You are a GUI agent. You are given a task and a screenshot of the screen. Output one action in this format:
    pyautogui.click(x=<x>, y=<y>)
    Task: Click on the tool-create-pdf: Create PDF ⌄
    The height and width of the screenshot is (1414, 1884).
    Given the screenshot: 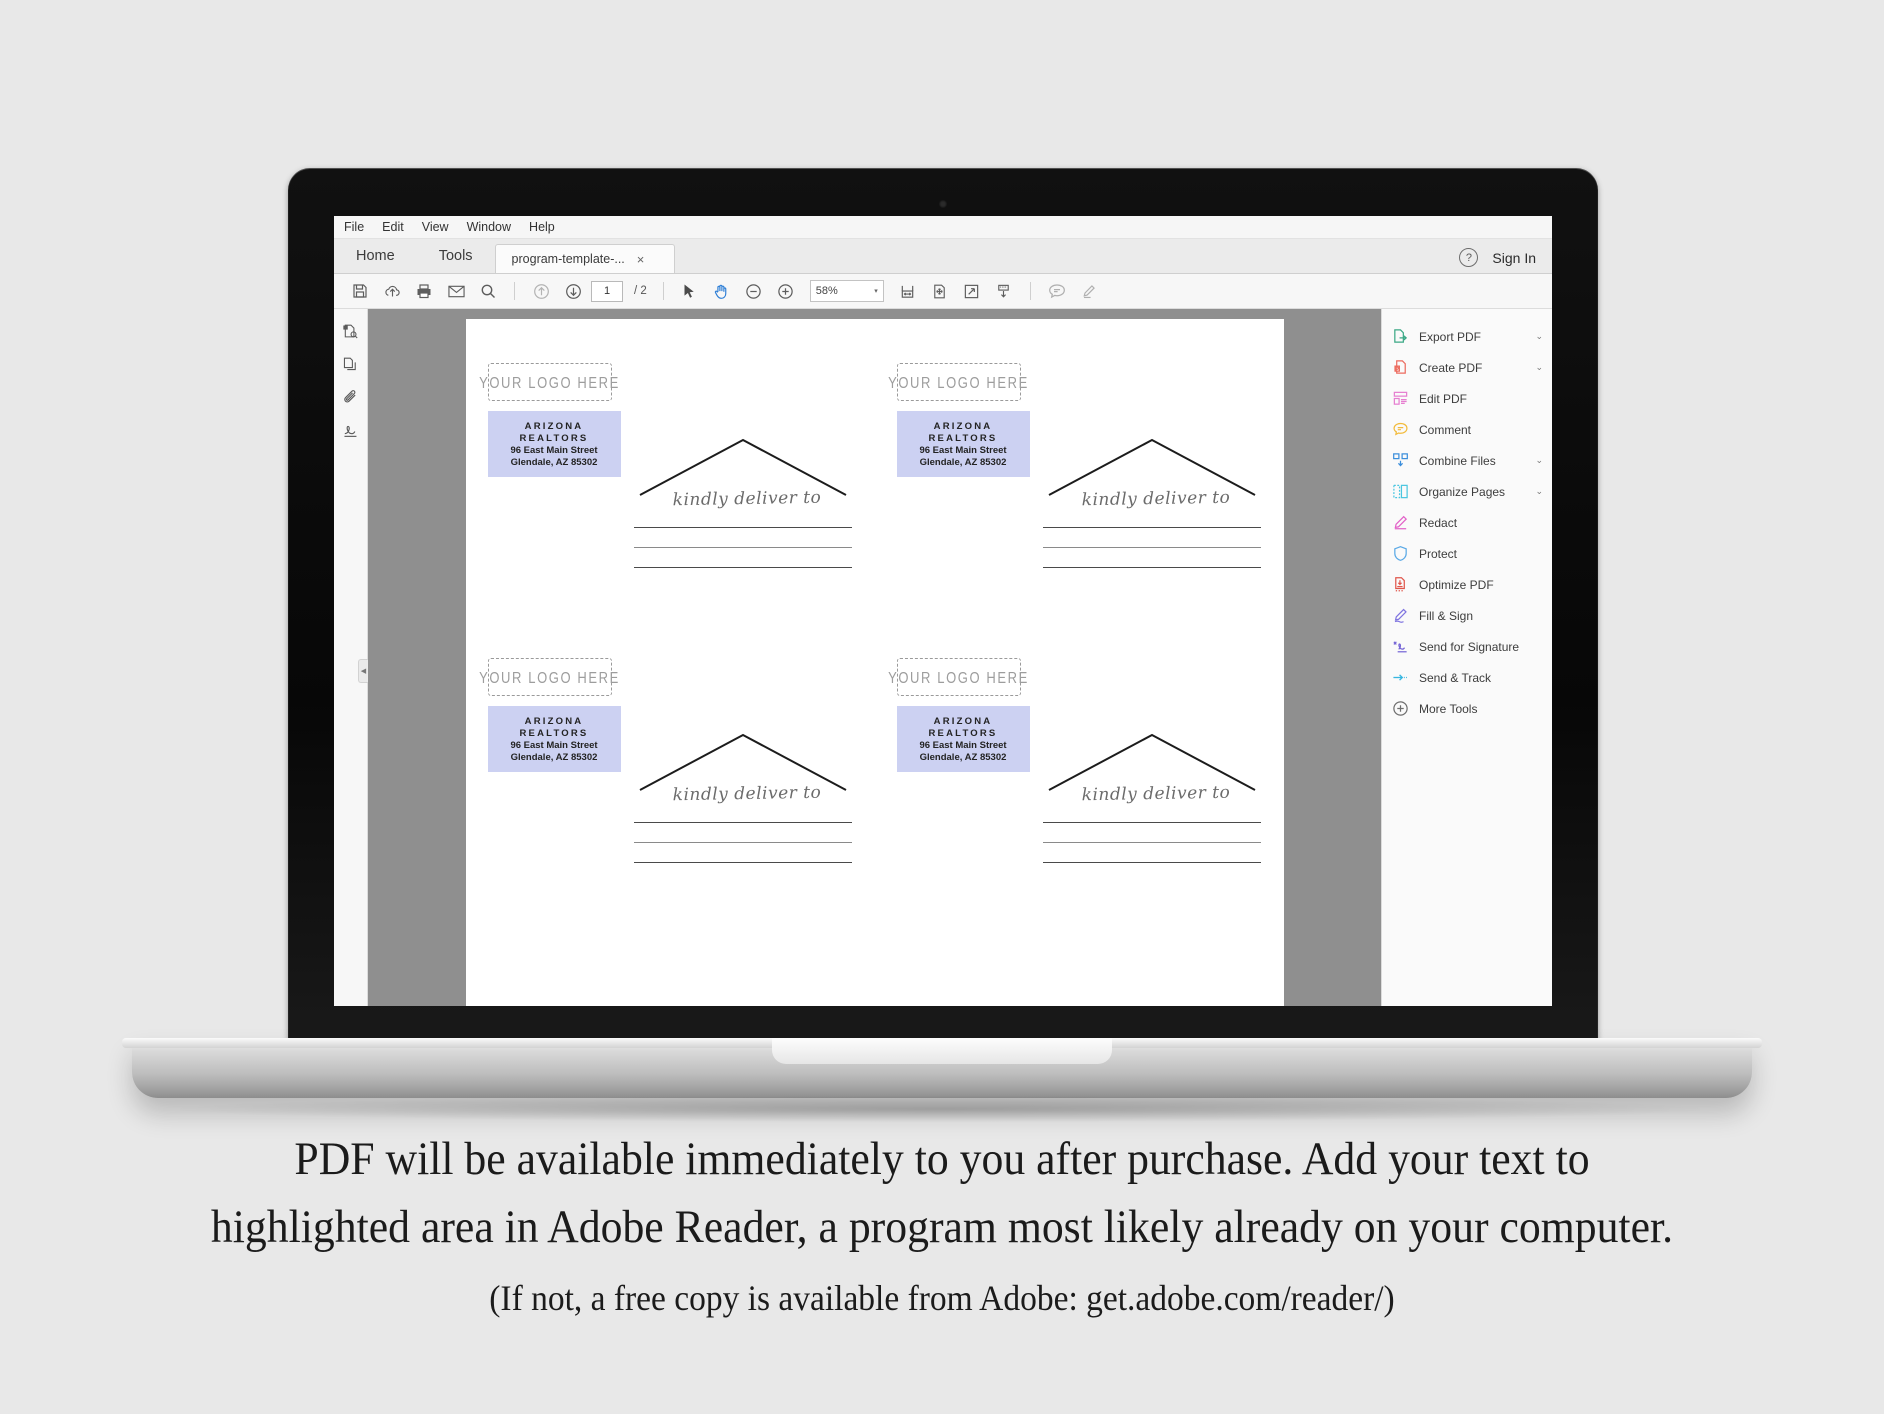 What is the action you would take?
    pyautogui.click(x=1467, y=367)
    